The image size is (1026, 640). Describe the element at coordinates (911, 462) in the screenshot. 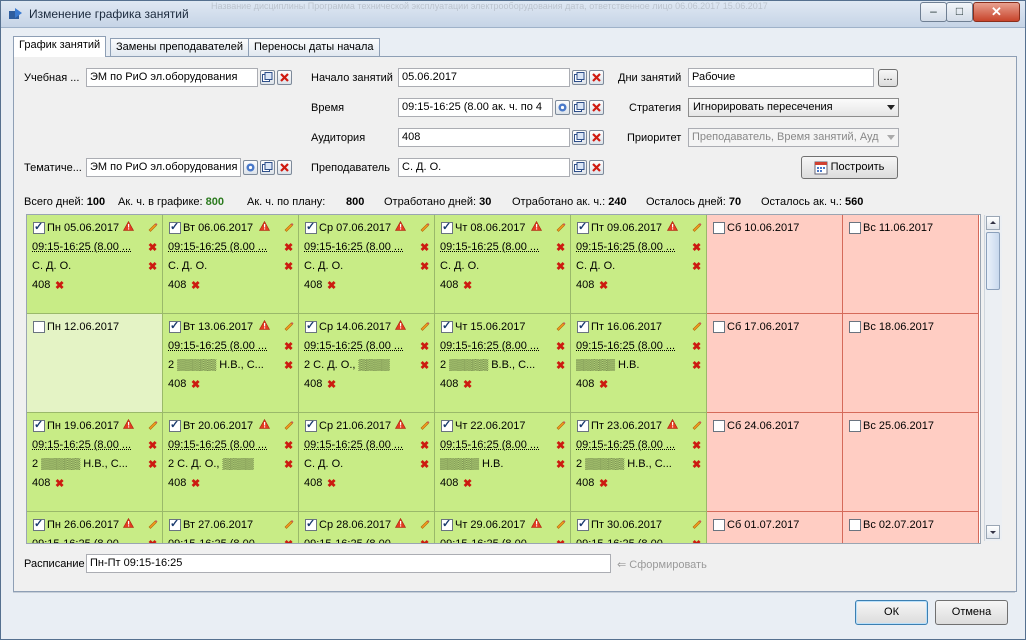

I see `calendar-day-cell: Вс 25.06.2017` at that location.